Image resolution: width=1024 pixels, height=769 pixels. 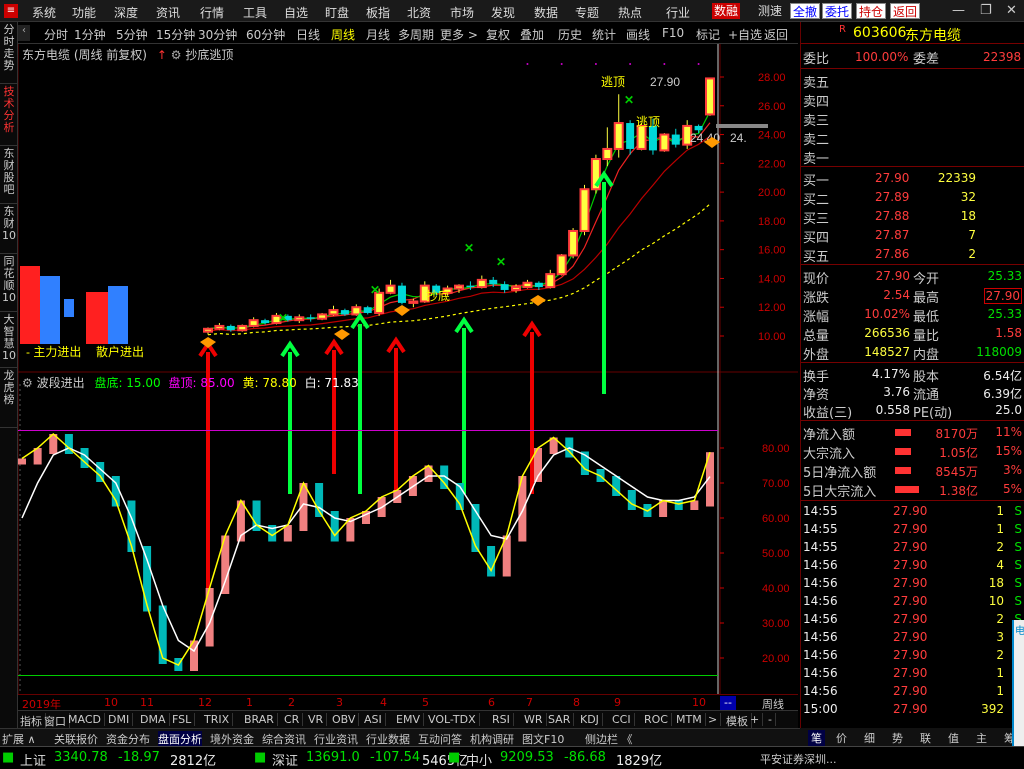 I want to click on toolbar-item: 复权, so click(x=498, y=34).